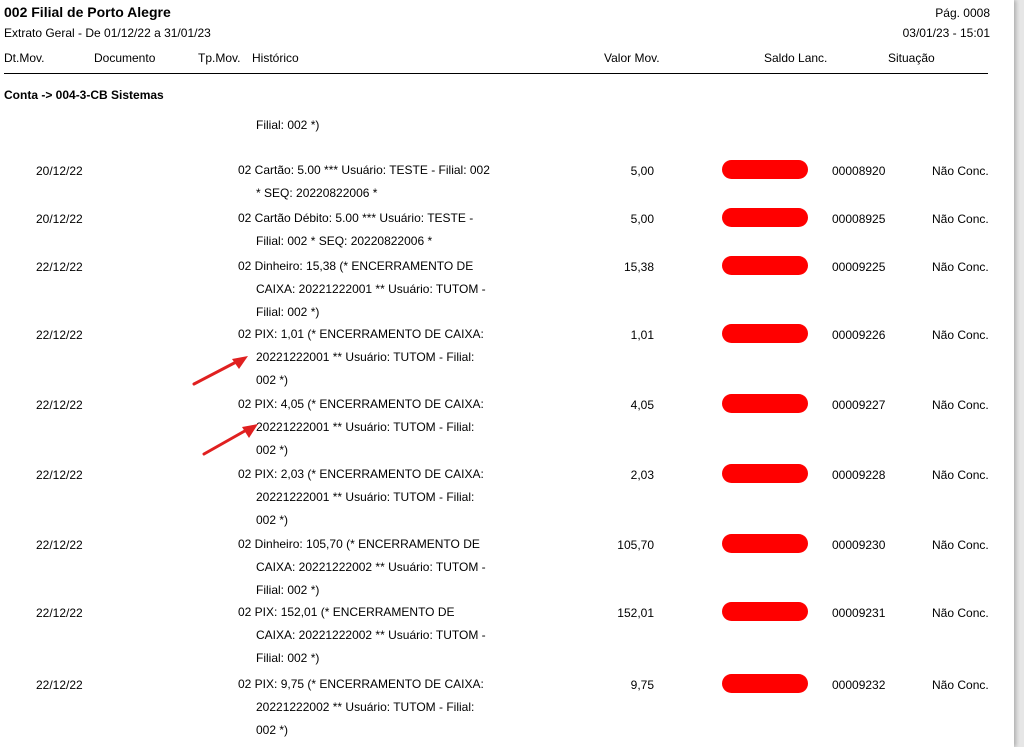 Image resolution: width=1024 pixels, height=747 pixels. Describe the element at coordinates (361, 474) in the screenshot. I see `row-history-line: 02 PIX: 2,03 (* ENCERRAMENTO DE CAIXA:` at that location.